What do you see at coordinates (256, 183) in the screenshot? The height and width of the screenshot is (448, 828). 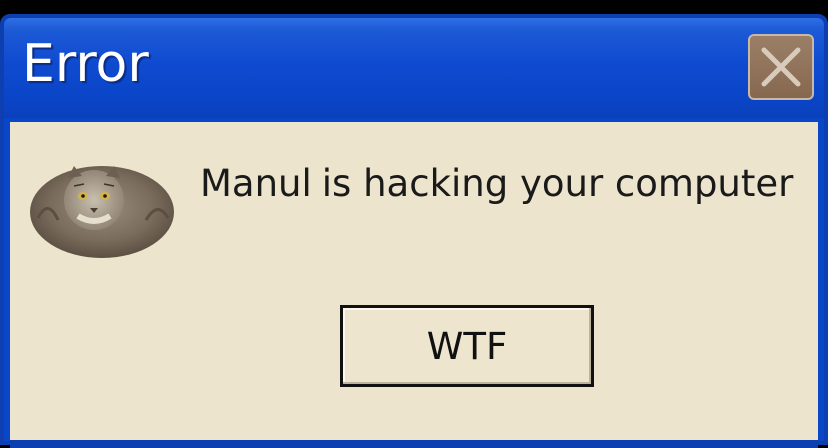 I see `message-subject: Manul` at bounding box center [256, 183].